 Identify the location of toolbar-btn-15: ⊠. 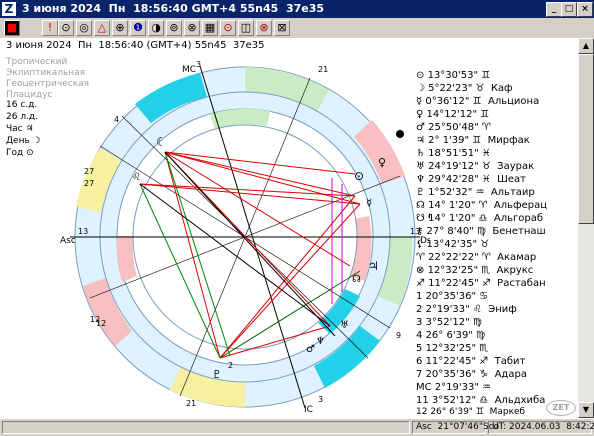
(282, 28).